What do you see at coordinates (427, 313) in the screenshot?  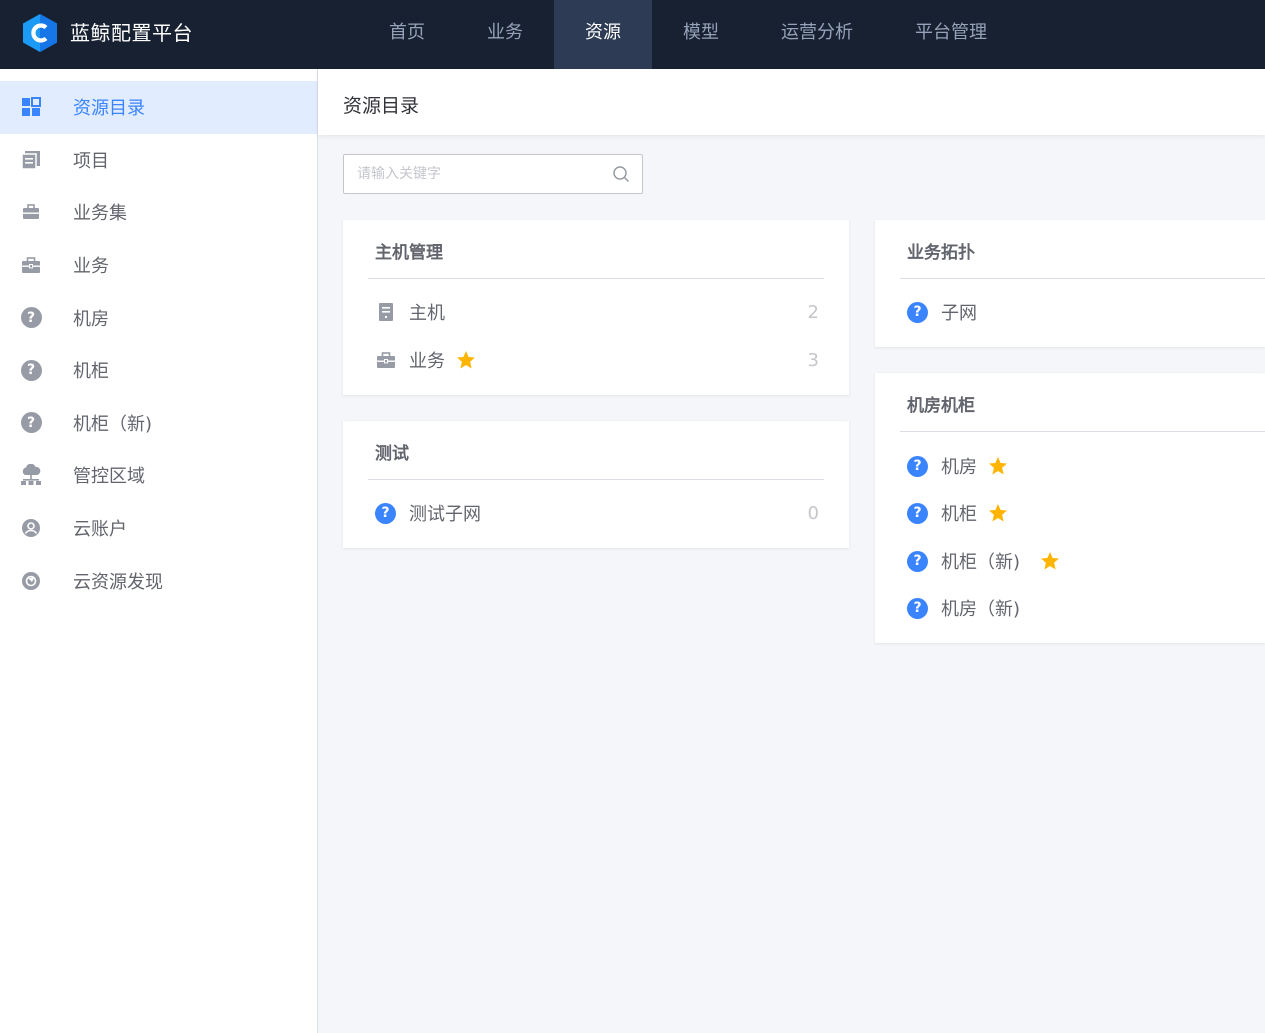 I see `item-label: 主机` at bounding box center [427, 313].